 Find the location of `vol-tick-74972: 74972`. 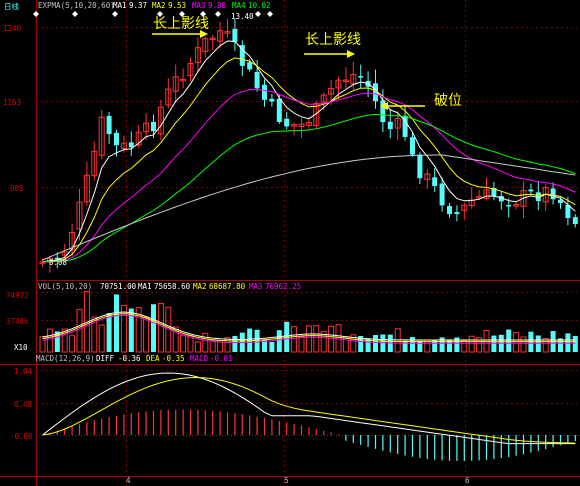

vol-tick-74972: 74972 is located at coordinates (17, 295).